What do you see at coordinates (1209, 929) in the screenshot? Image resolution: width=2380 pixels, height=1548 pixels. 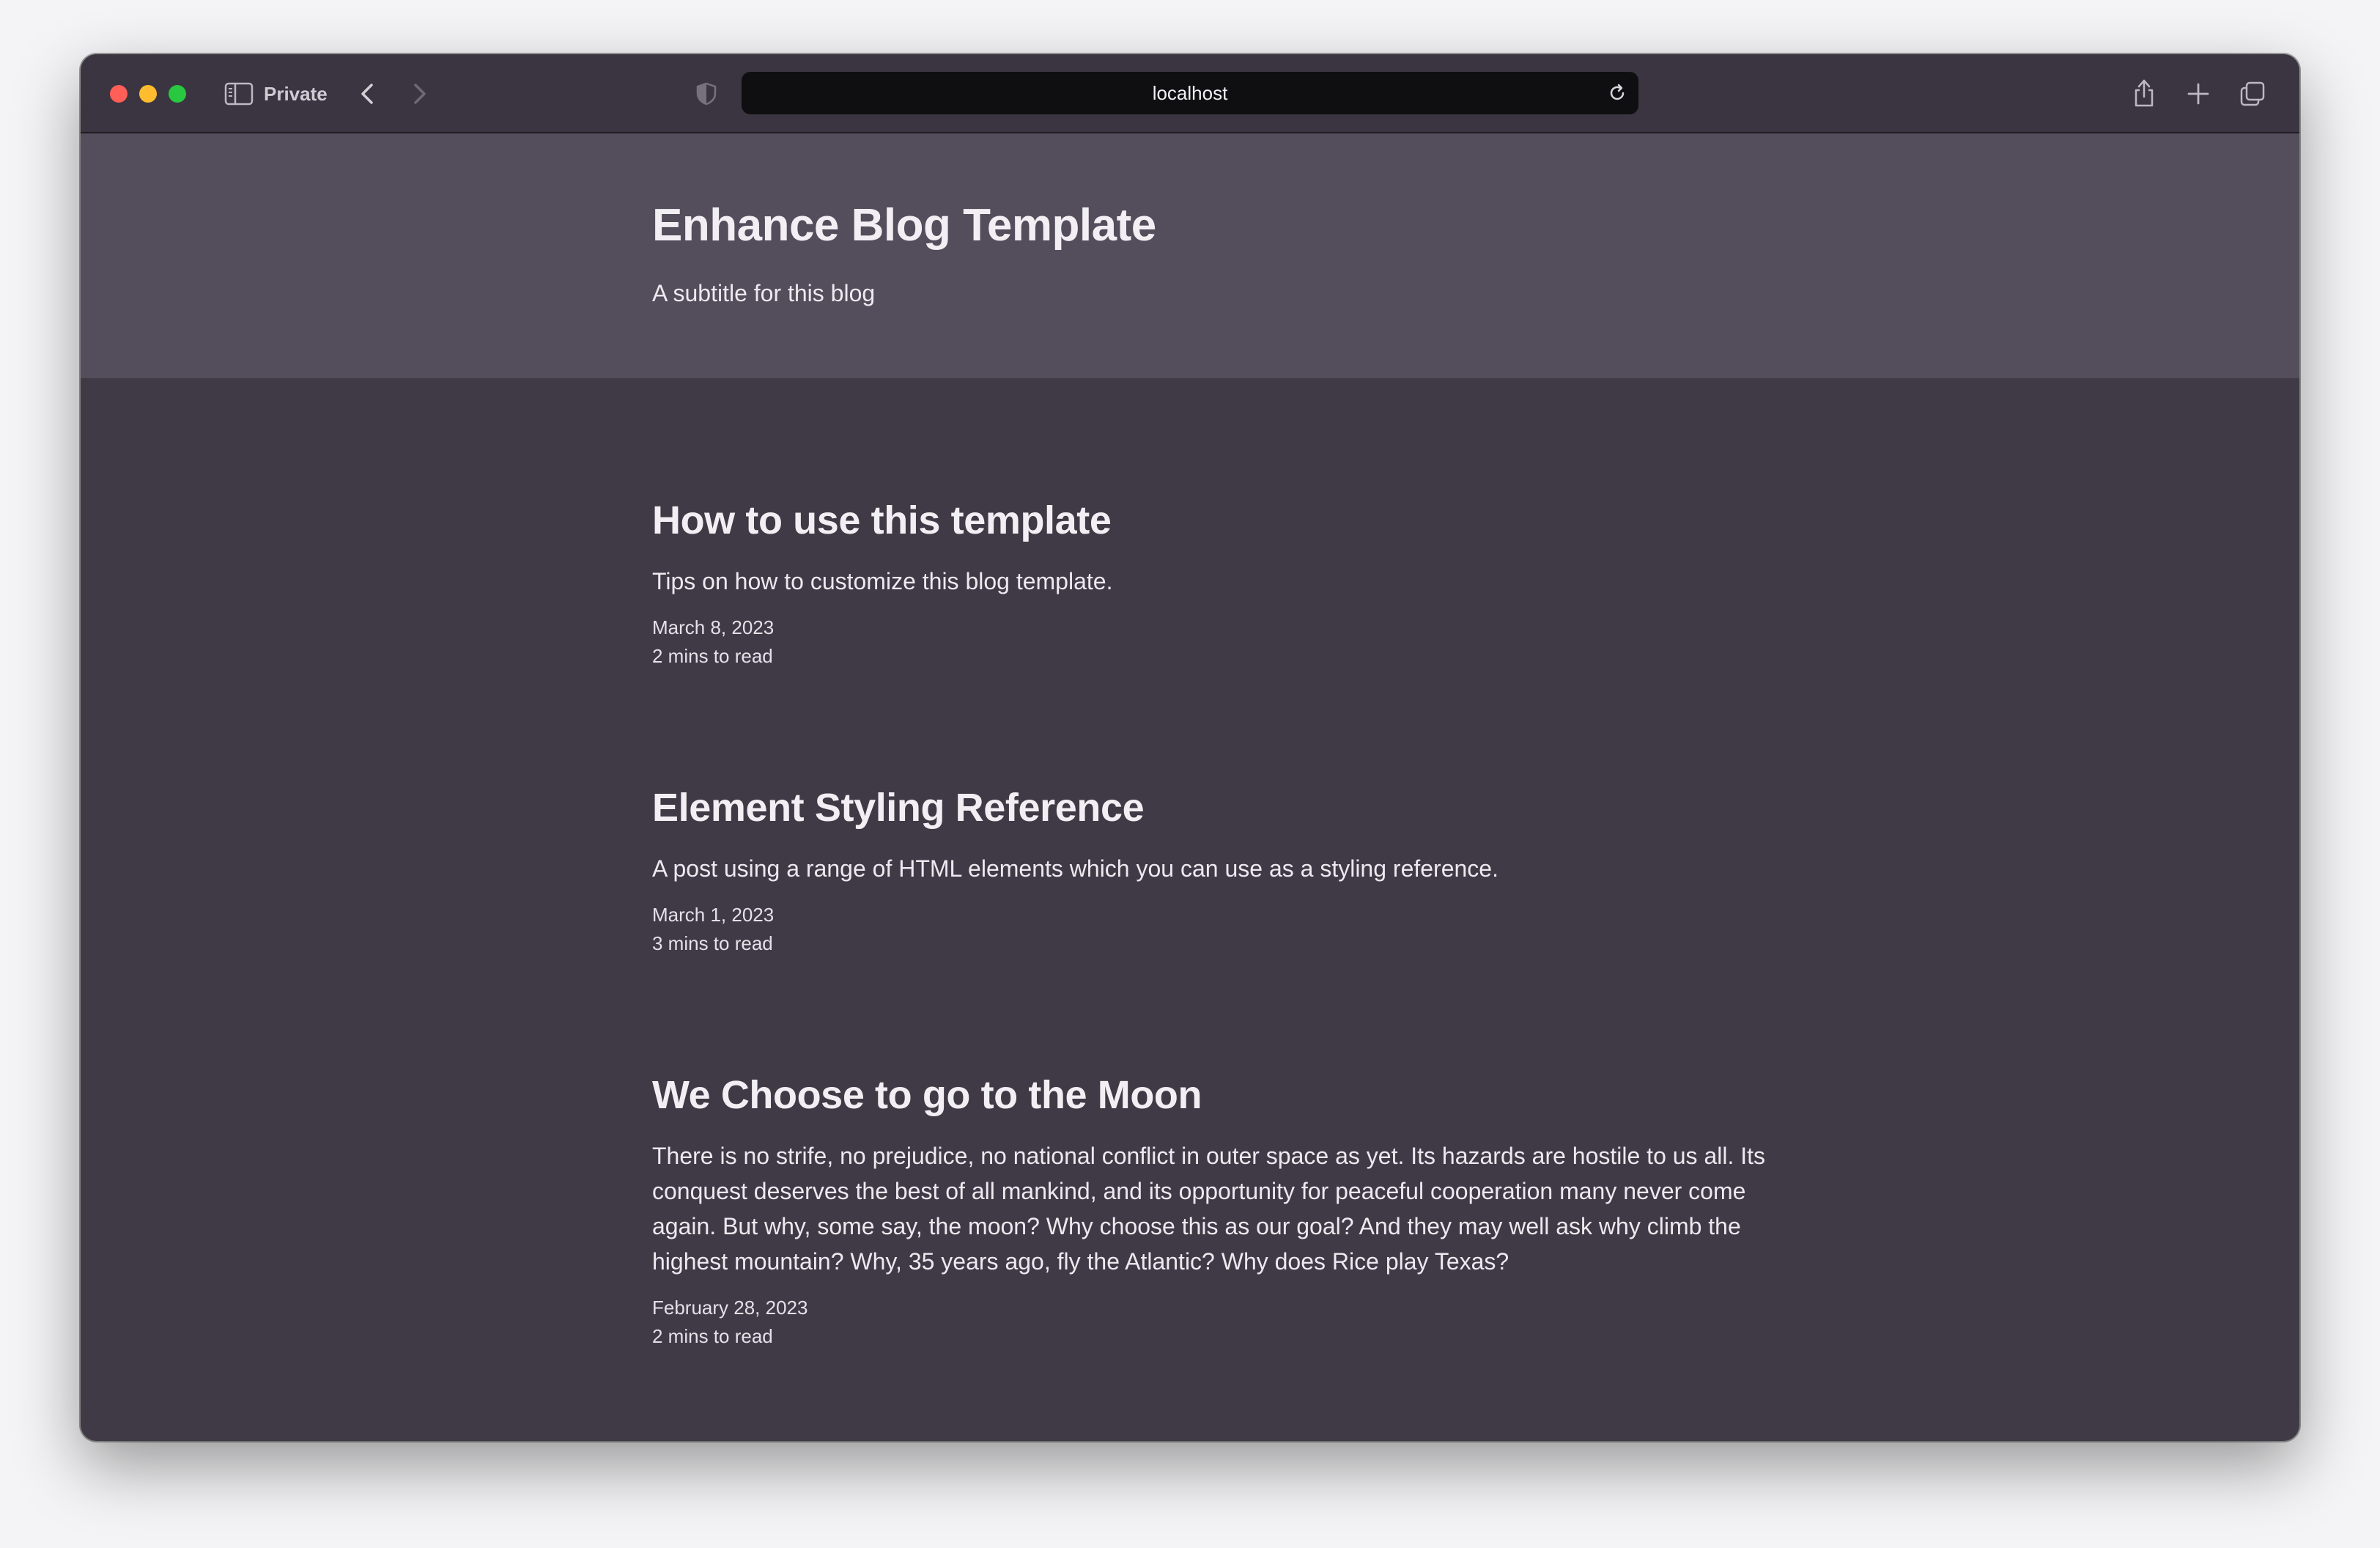 I see `post-meta: March 1, 2023 3 mins to read` at bounding box center [1209, 929].